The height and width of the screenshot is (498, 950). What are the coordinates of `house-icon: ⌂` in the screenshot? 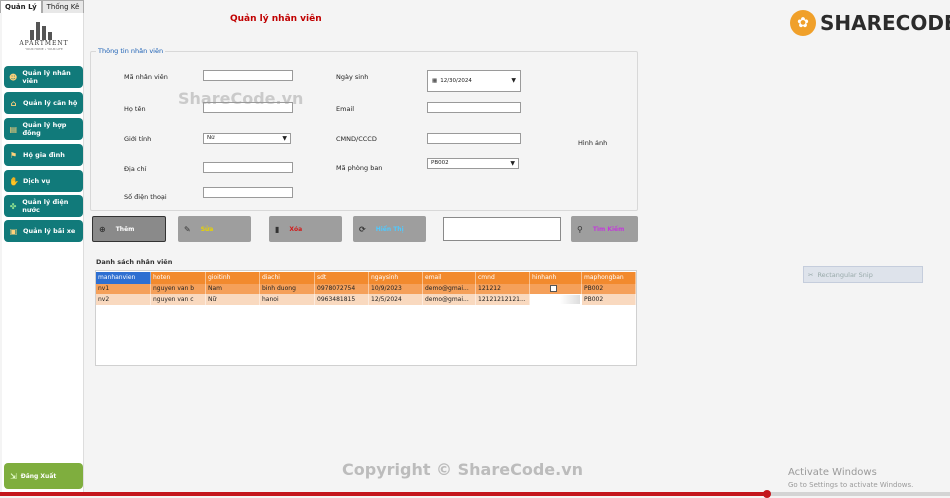 It's located at (13, 103).